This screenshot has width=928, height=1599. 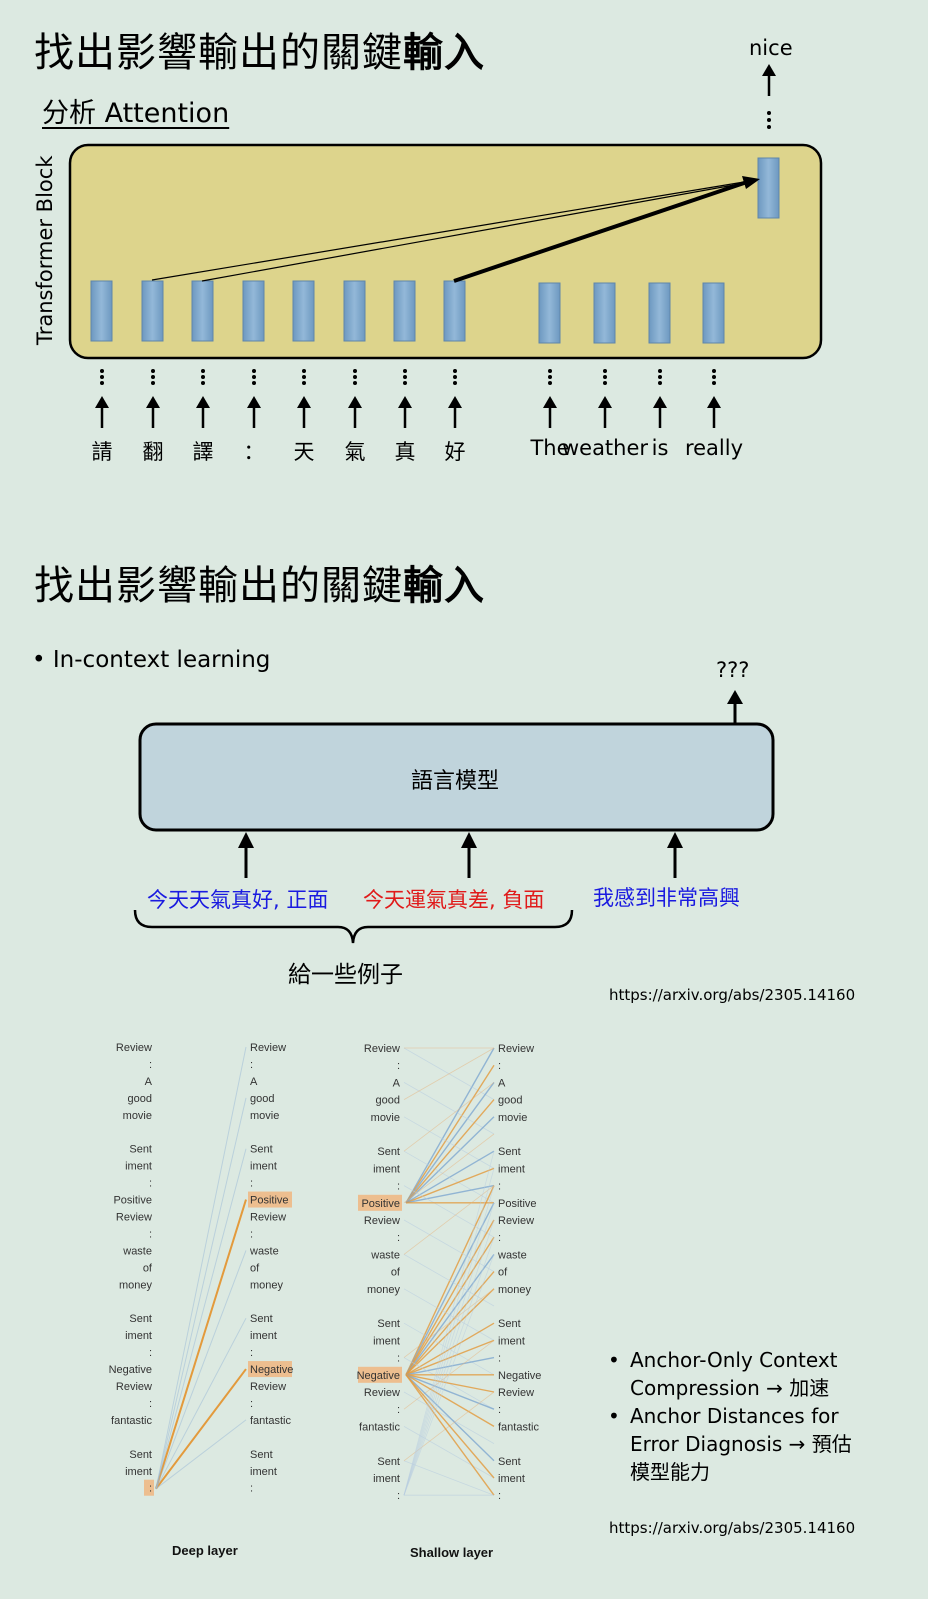 I want to click on deep-layer-caption: Deep layer, so click(x=205, y=1550).